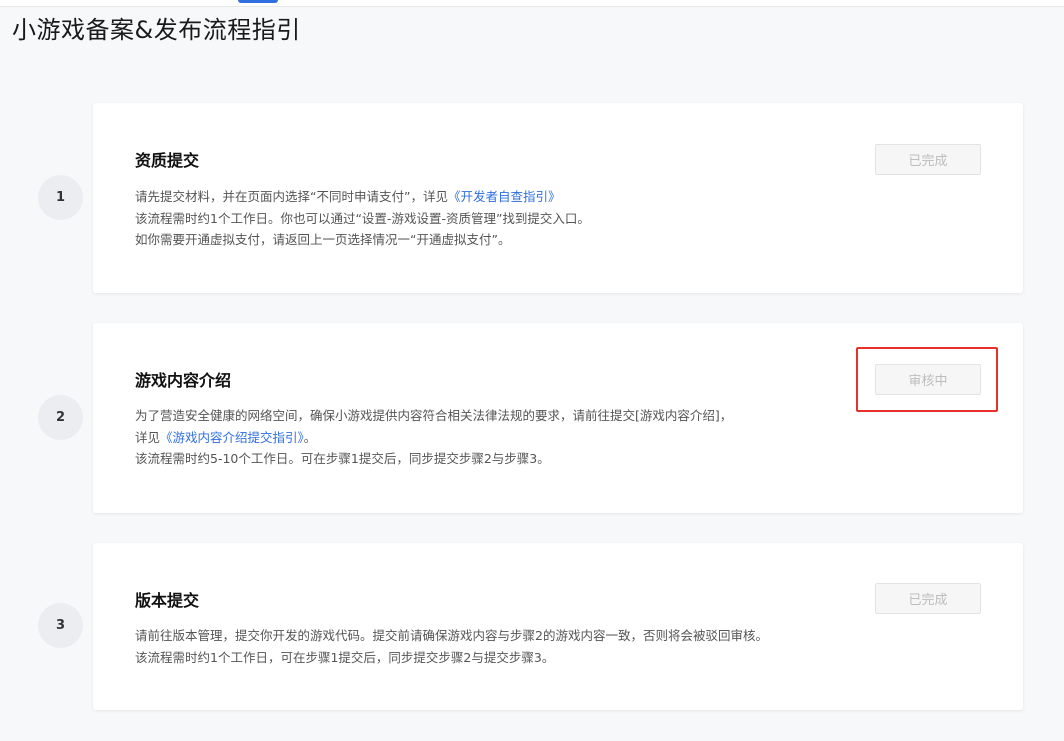  I want to click on developer-self-check-guide-link: 《开发者自查指引》, so click(504, 196).